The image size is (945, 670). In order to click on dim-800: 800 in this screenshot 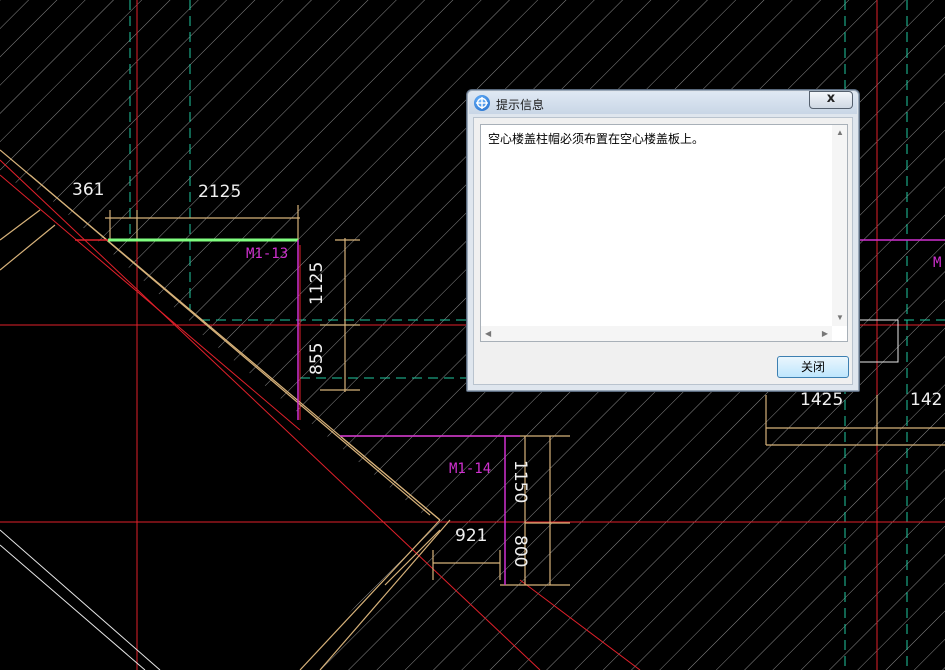, I will do `click(520, 551)`.